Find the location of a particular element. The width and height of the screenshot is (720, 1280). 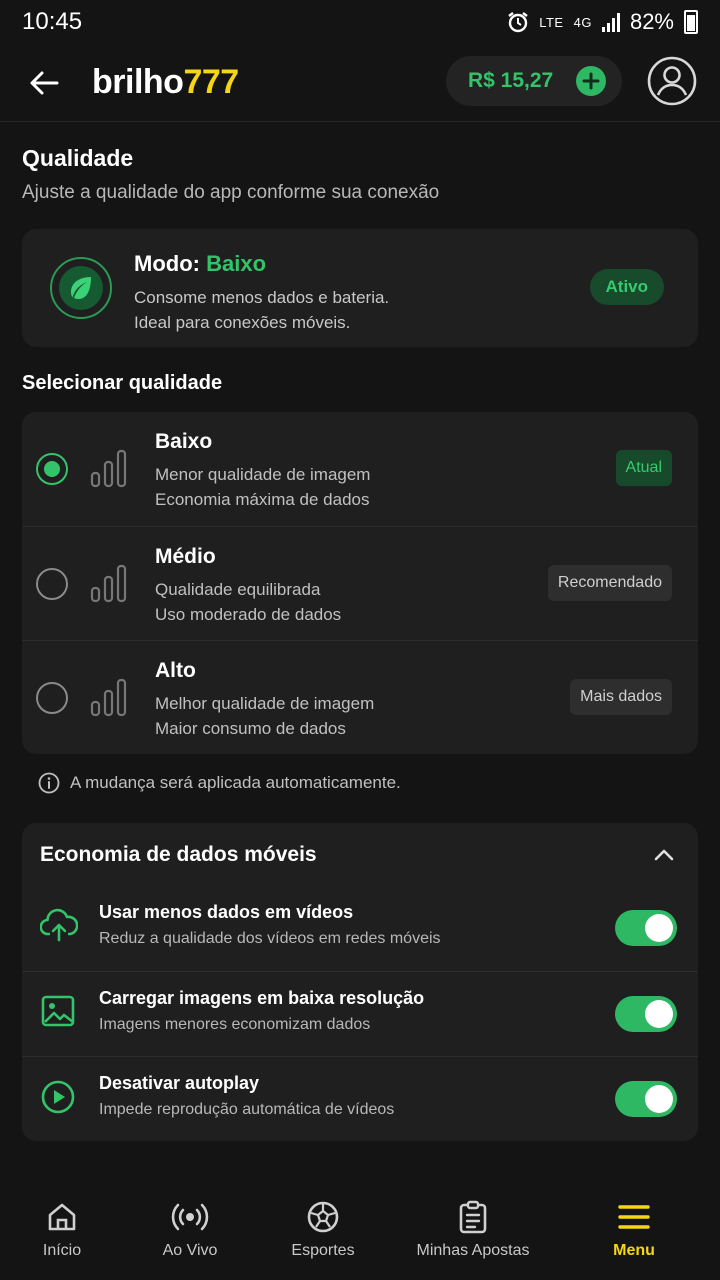

cloud-upload-icon is located at coordinates (59, 925).